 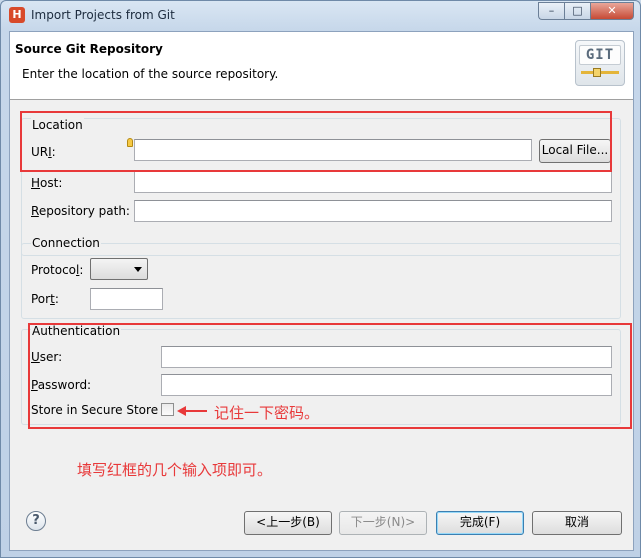 I want to click on annotation-arrow-line, so click(x=195, y=411).